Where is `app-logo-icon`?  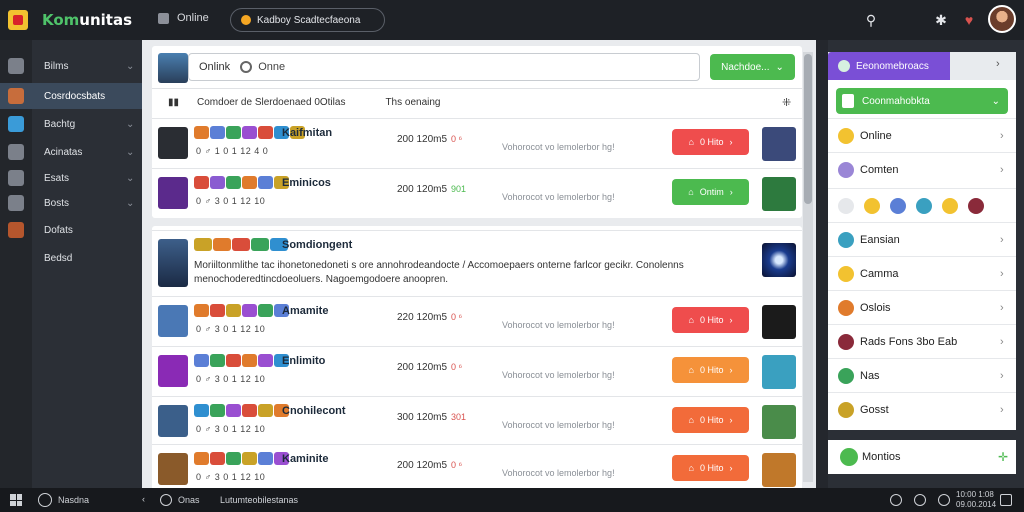
app-logo-icon is located at coordinates (18, 20).